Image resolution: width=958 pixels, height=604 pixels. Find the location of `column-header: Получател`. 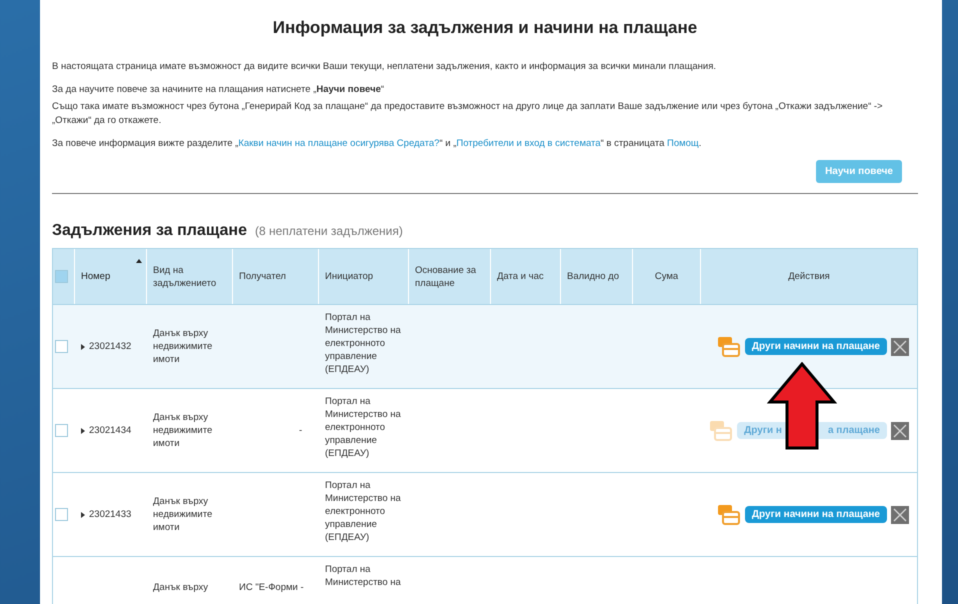

column-header: Получател is located at coordinates (262, 276).